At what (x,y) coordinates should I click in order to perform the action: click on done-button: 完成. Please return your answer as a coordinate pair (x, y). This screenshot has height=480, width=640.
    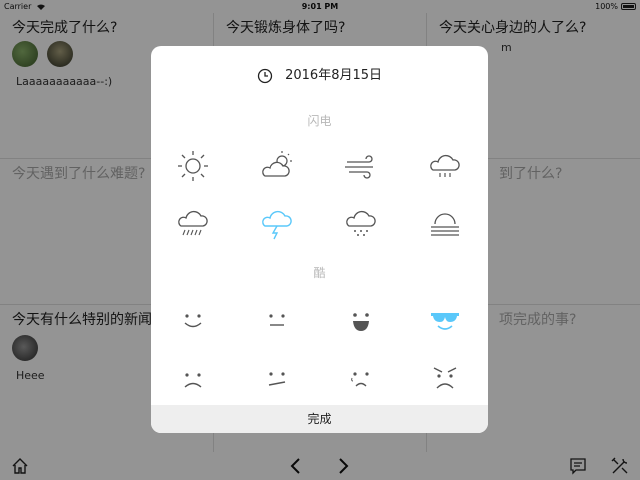
    Looking at the image, I should click on (319, 419).